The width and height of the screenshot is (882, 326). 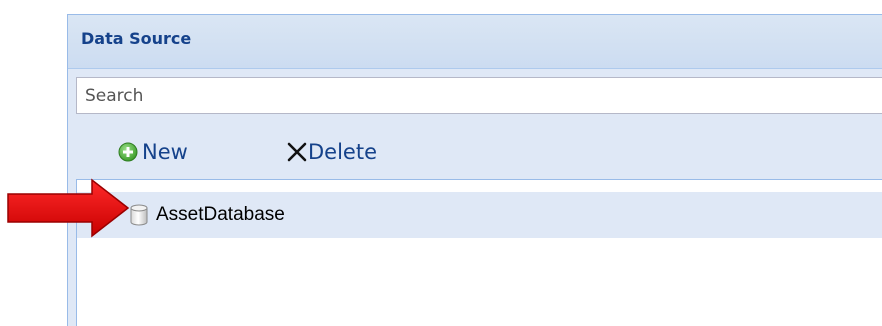 I want to click on database-icon, so click(x=139, y=215).